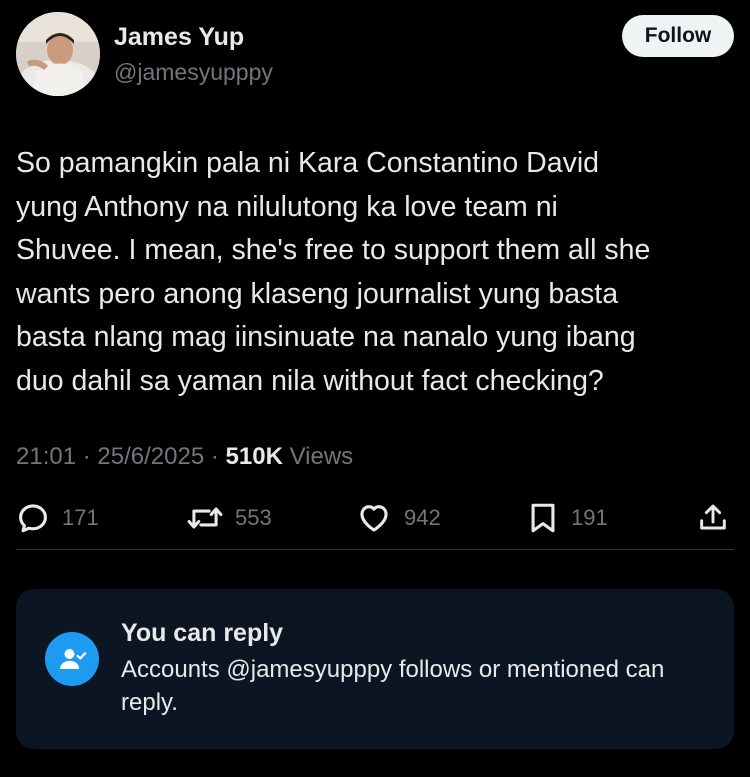 The image size is (750, 777). Describe the element at coordinates (179, 37) in the screenshot. I see `author-name: James Yup` at that location.